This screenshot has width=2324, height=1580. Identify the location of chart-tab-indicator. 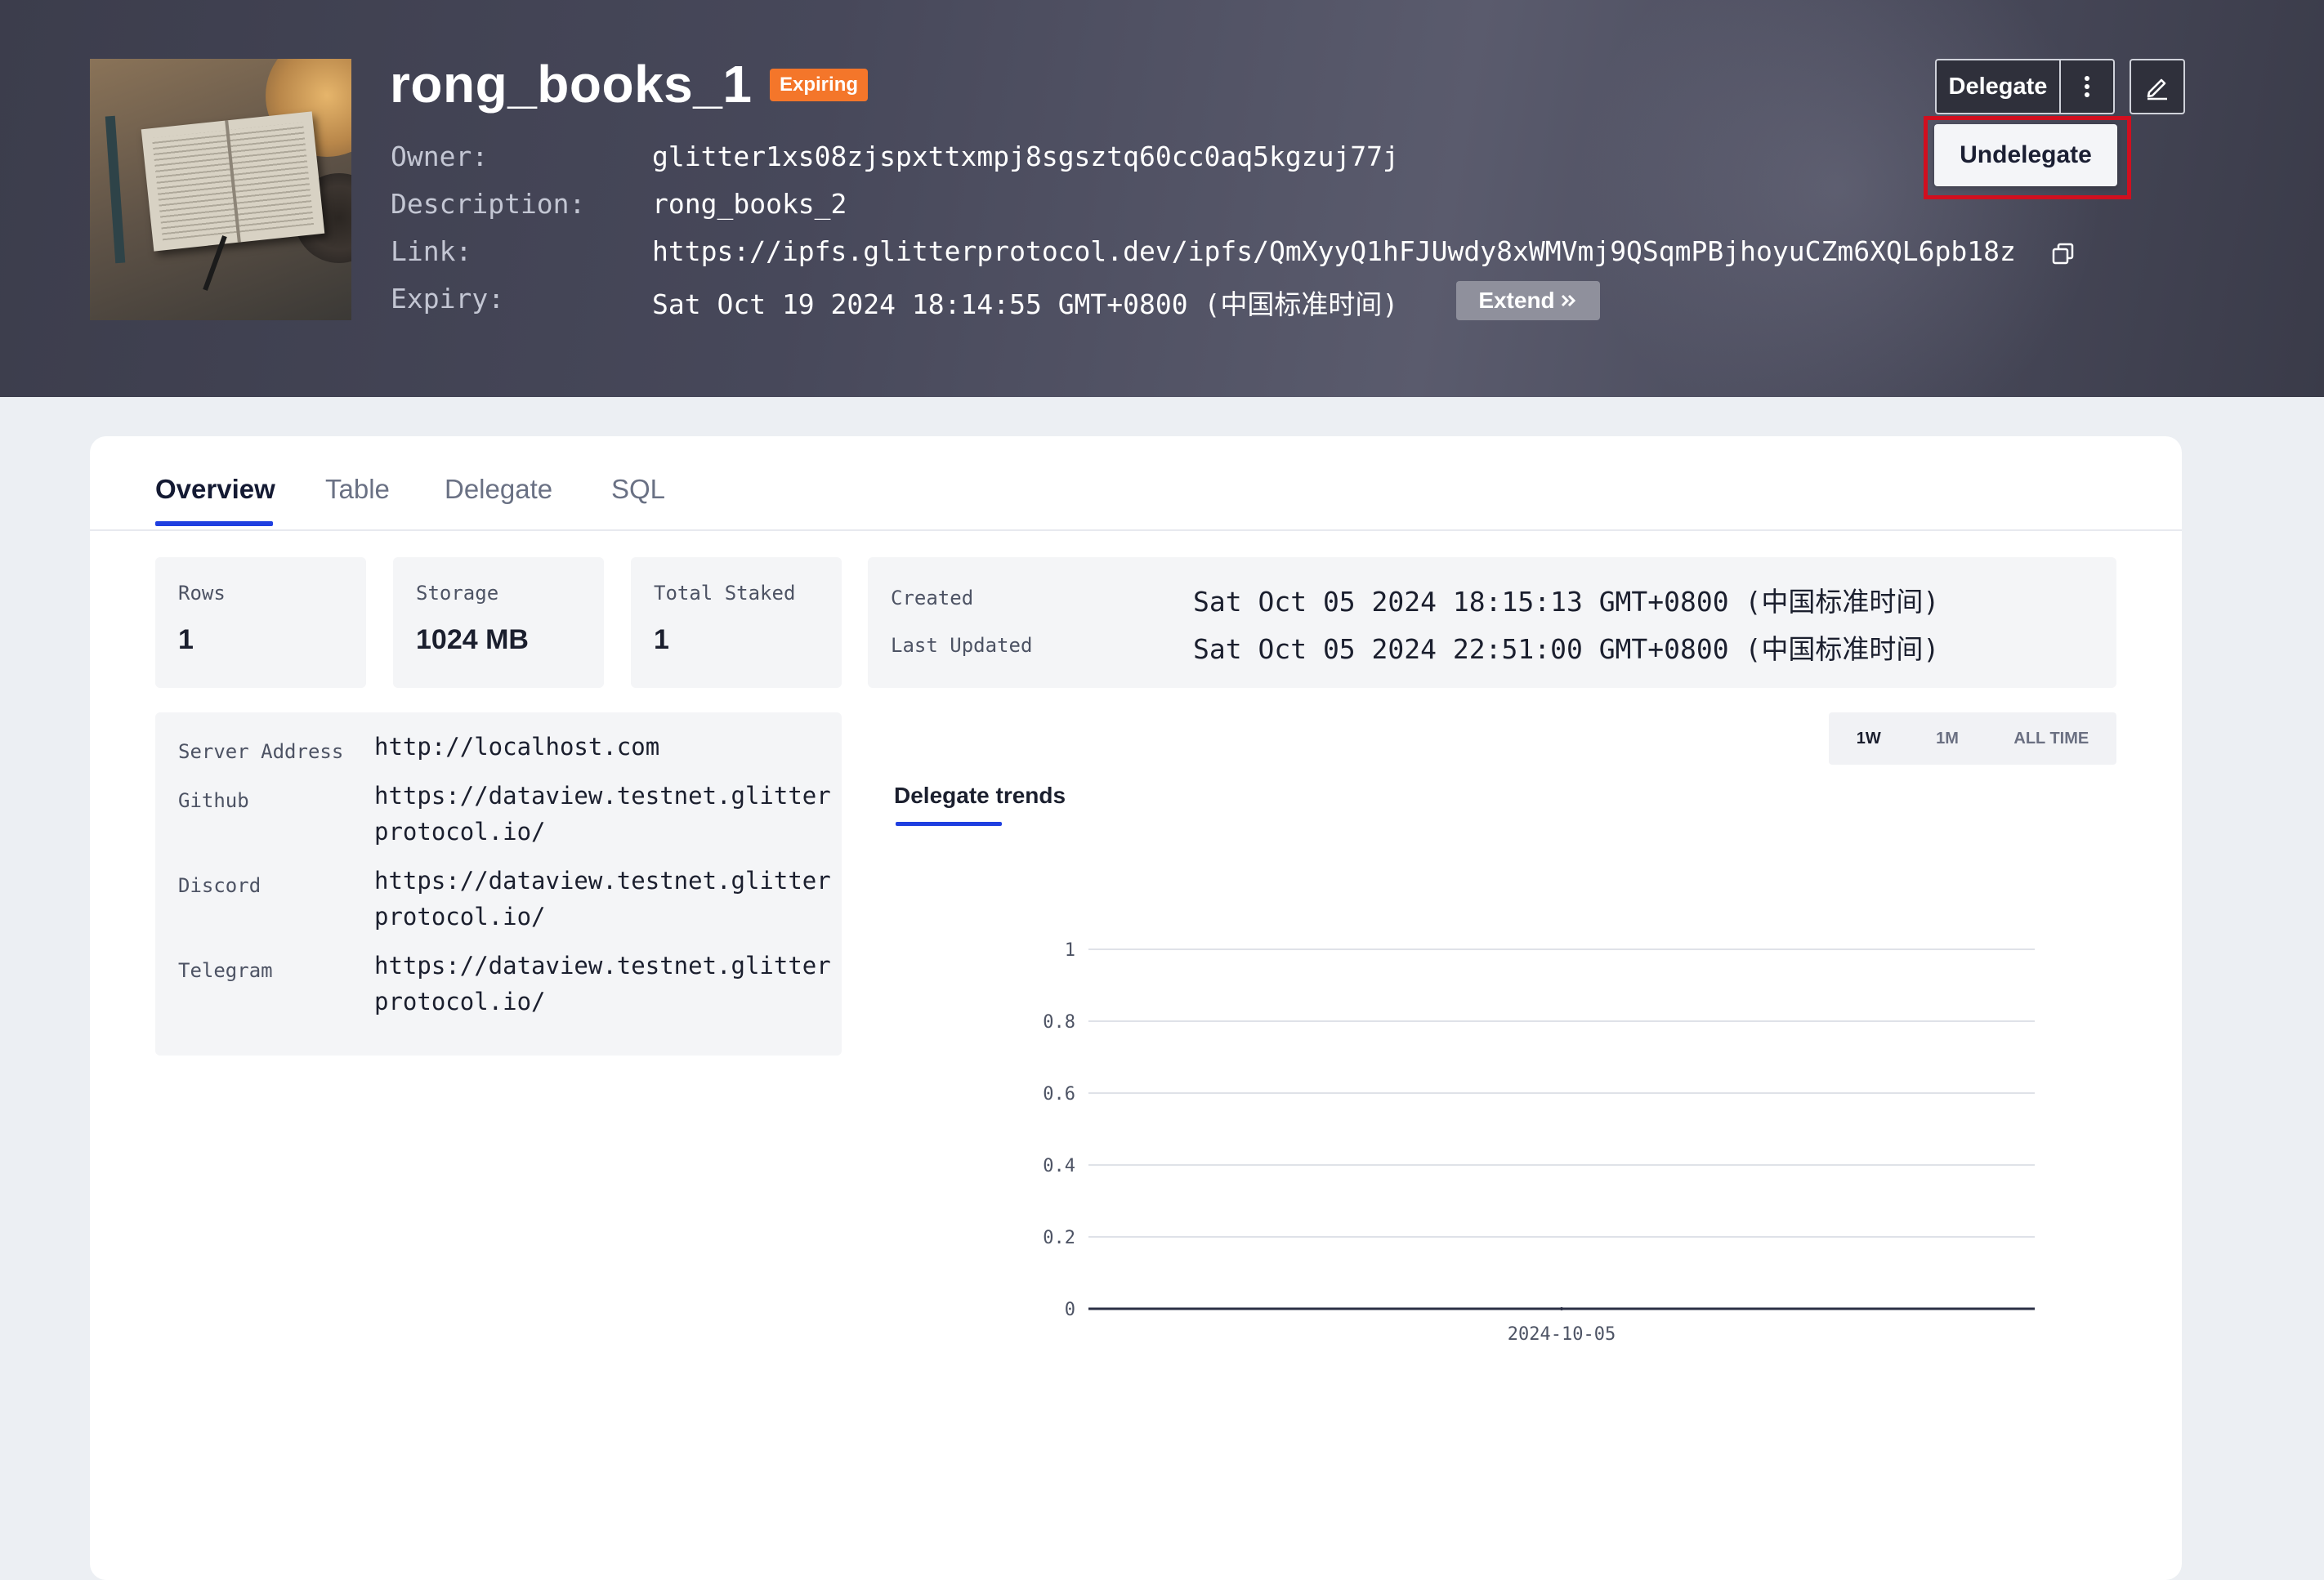
(949, 824).